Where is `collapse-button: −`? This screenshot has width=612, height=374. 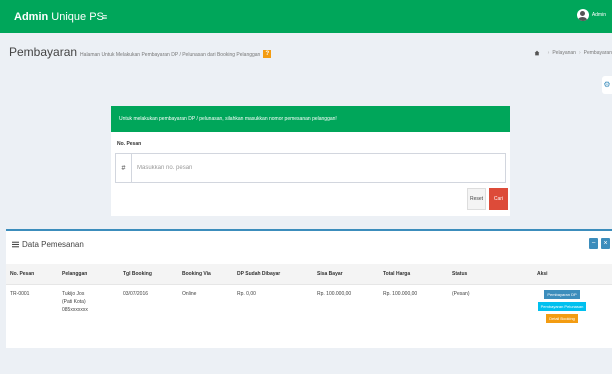
collapse-button: − is located at coordinates (593, 243).